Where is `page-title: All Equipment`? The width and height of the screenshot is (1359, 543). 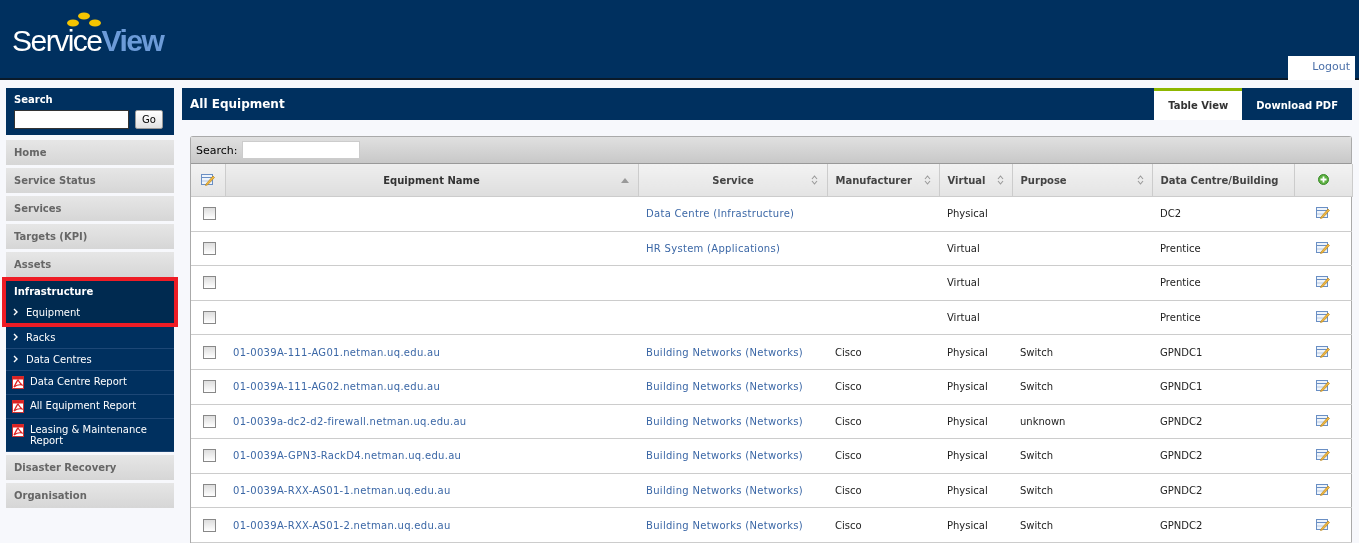
page-title: All Equipment is located at coordinates (237, 104).